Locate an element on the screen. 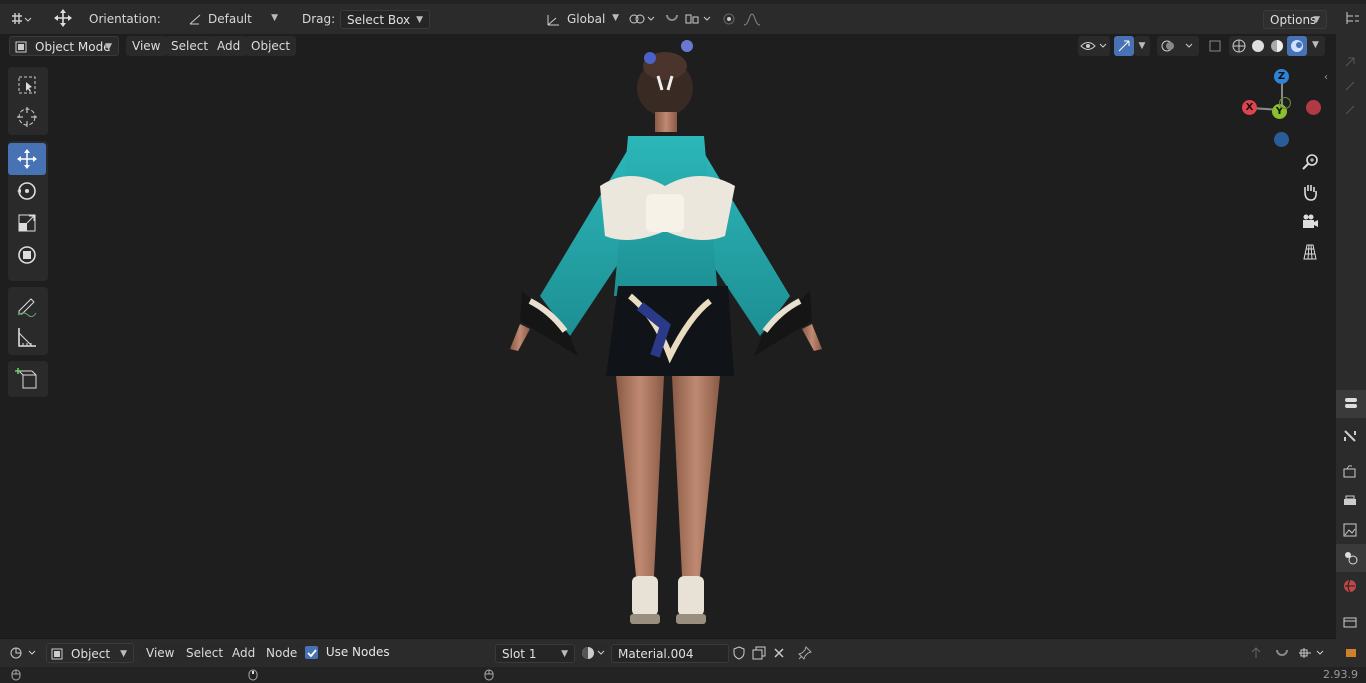 The height and width of the screenshot is (683, 1366). pin-icon is located at coordinates (805, 653).